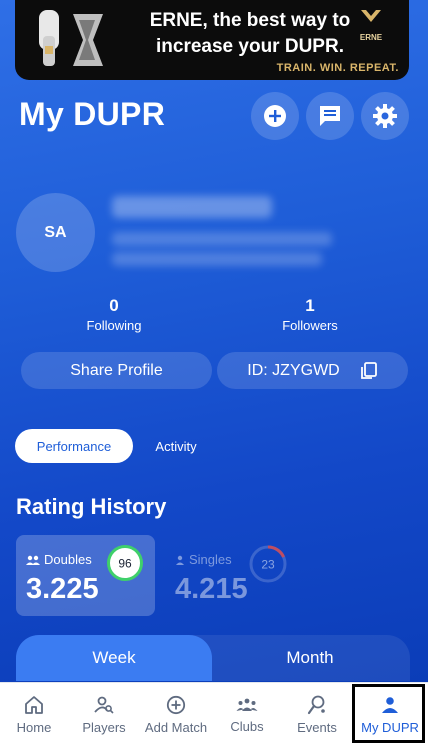 This screenshot has height=745, width=428. What do you see at coordinates (337, 68) in the screenshot?
I see `ad-tagline: TRAIN. WIN. REPEAT.` at bounding box center [337, 68].